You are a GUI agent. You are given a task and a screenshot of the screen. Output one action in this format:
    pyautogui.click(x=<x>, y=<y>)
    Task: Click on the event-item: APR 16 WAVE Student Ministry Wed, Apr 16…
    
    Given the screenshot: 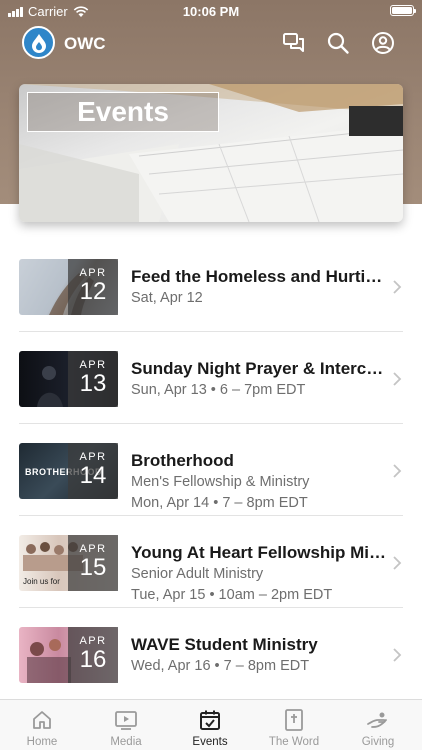 What is the action you would take?
    pyautogui.click(x=211, y=654)
    